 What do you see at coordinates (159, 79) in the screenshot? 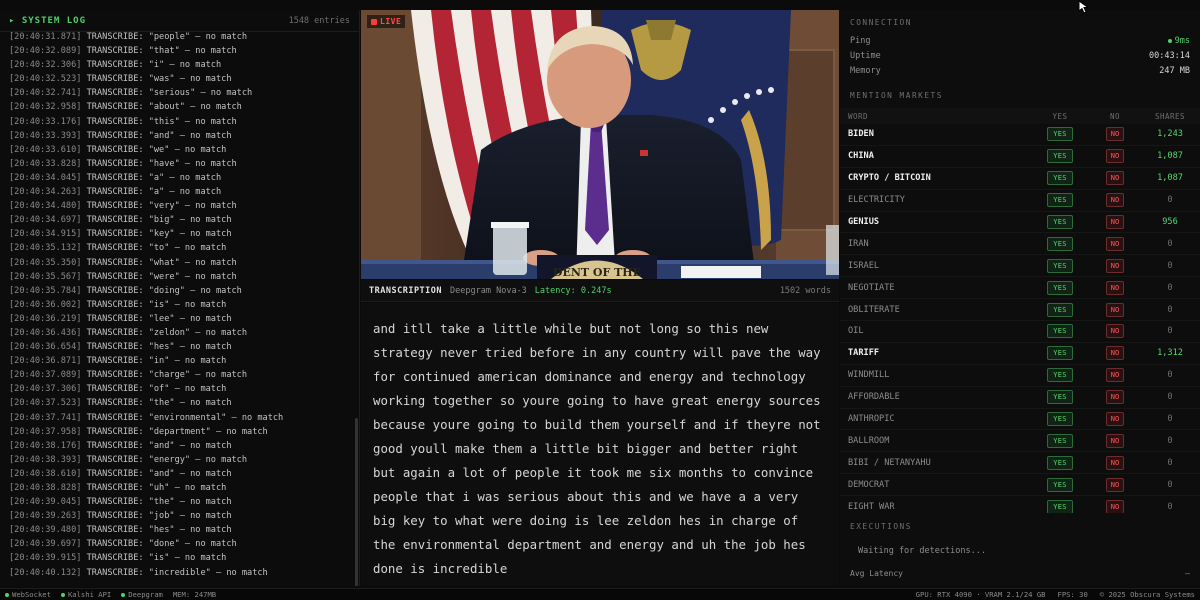
I see `log-message: TRANSCRIBE: "was" — no match` at bounding box center [159, 79].